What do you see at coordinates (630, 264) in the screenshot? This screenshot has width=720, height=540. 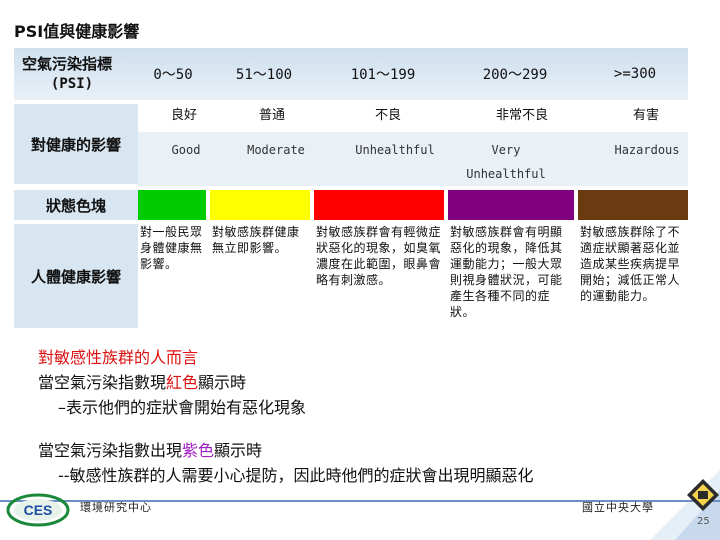 I see `effect-cell: 對敏感族群除了不適症狀顯著惡化並造成某些疾病提早開始；減低正常人的運動能力。` at bounding box center [630, 264].